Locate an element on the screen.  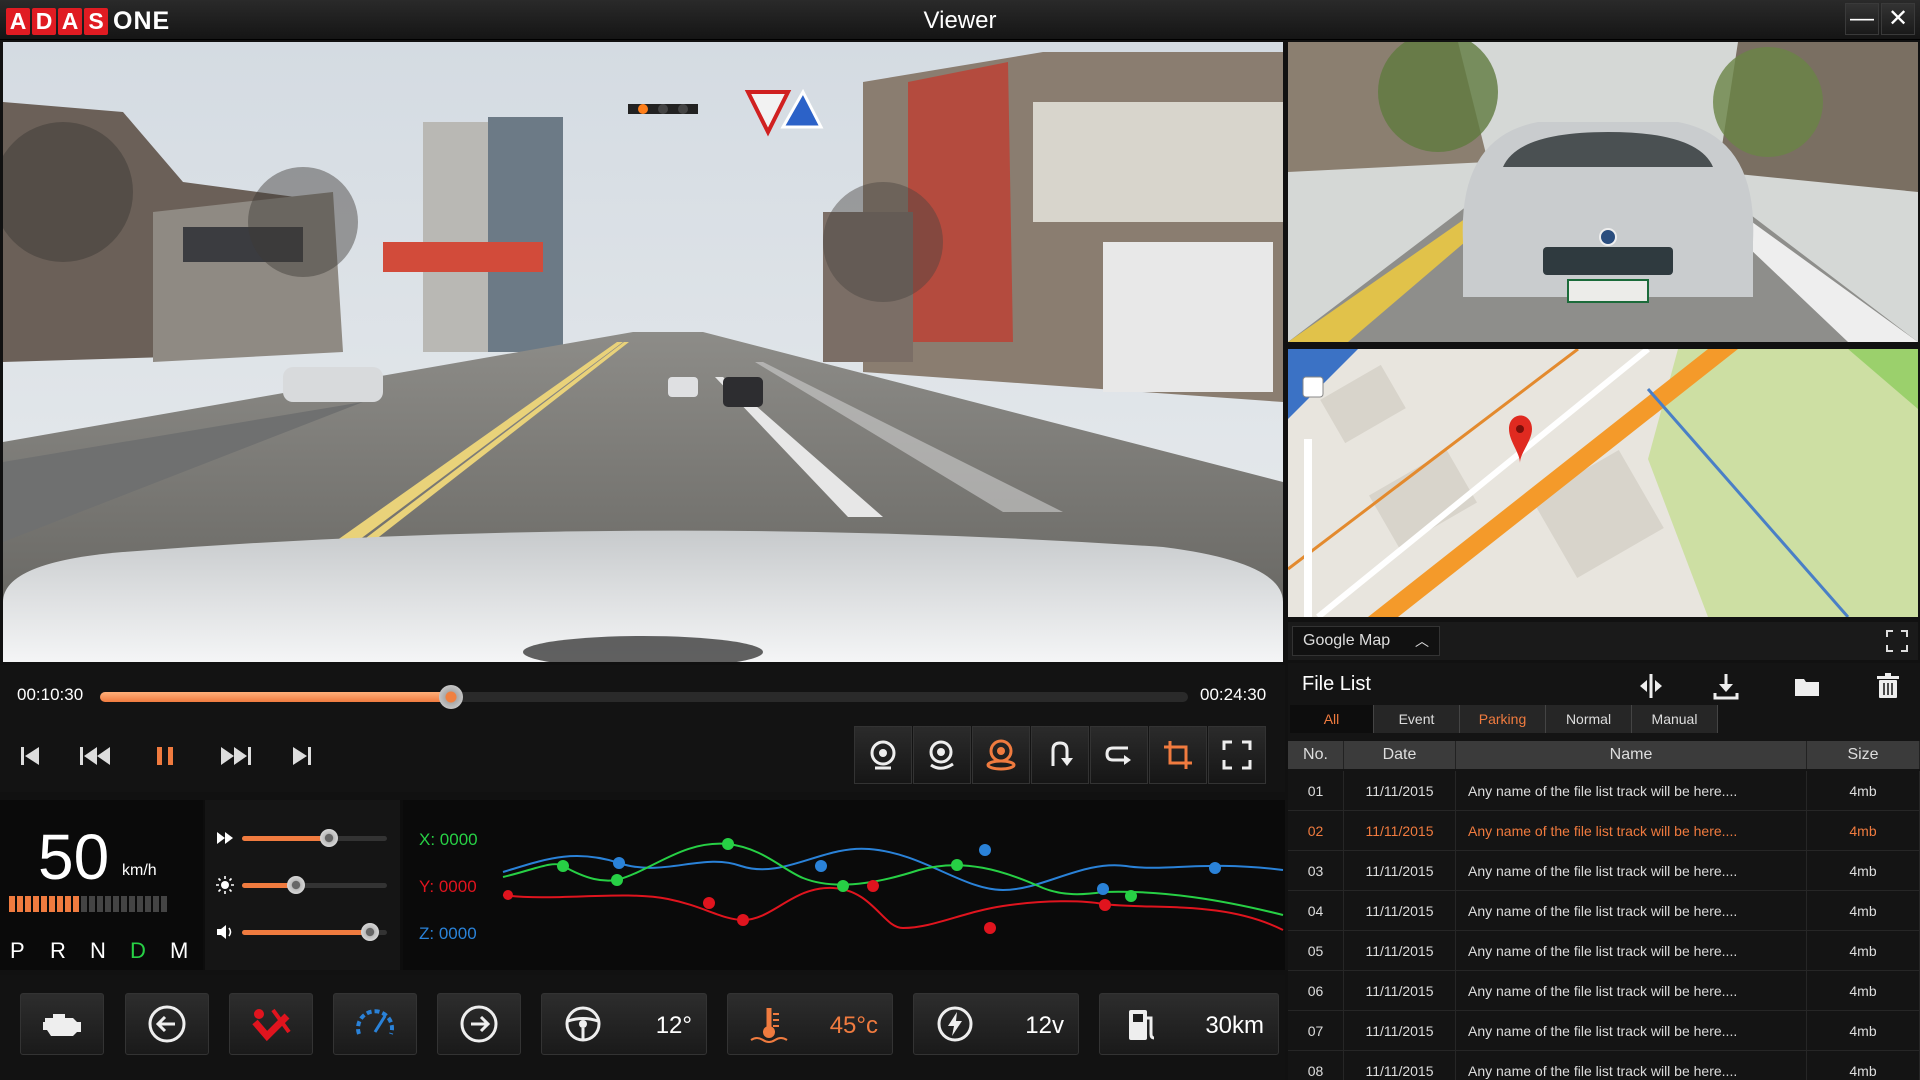
loop-button is located at coordinates (1119, 755).